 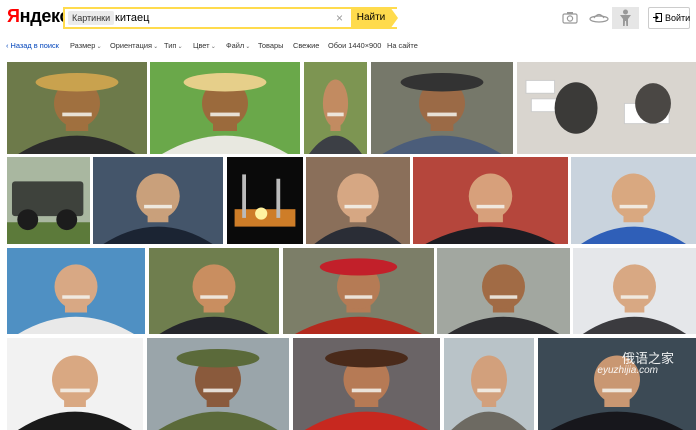 I want to click on login-label: Войти, so click(x=678, y=18).